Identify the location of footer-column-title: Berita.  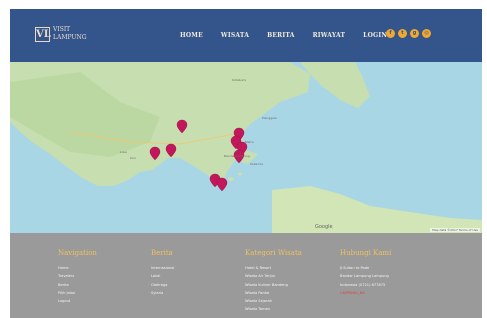
(162, 253).